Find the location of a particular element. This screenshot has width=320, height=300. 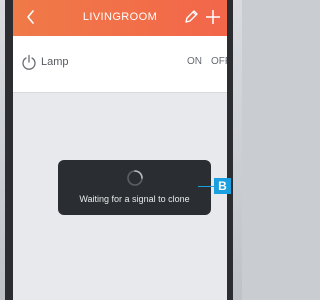

off-button: OFF is located at coordinates (219, 61).